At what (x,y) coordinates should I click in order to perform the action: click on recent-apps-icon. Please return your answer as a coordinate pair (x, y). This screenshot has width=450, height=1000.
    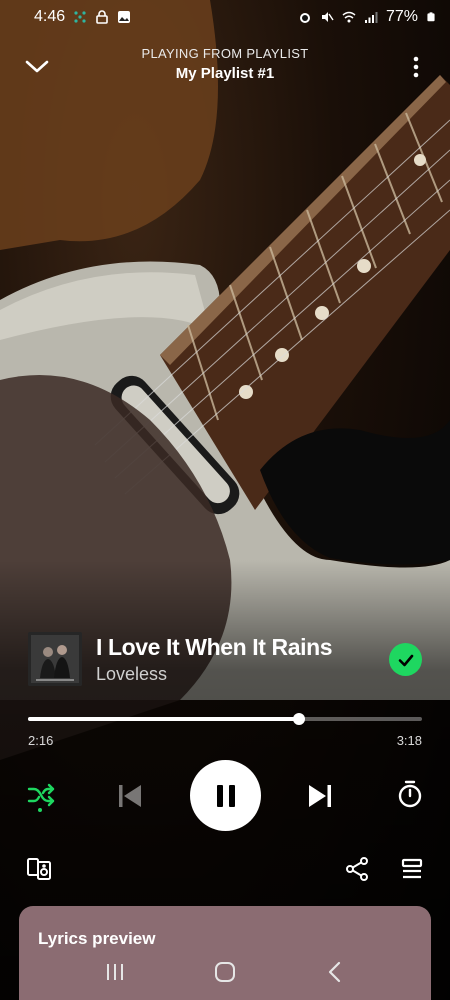
    Looking at the image, I should click on (115, 972).